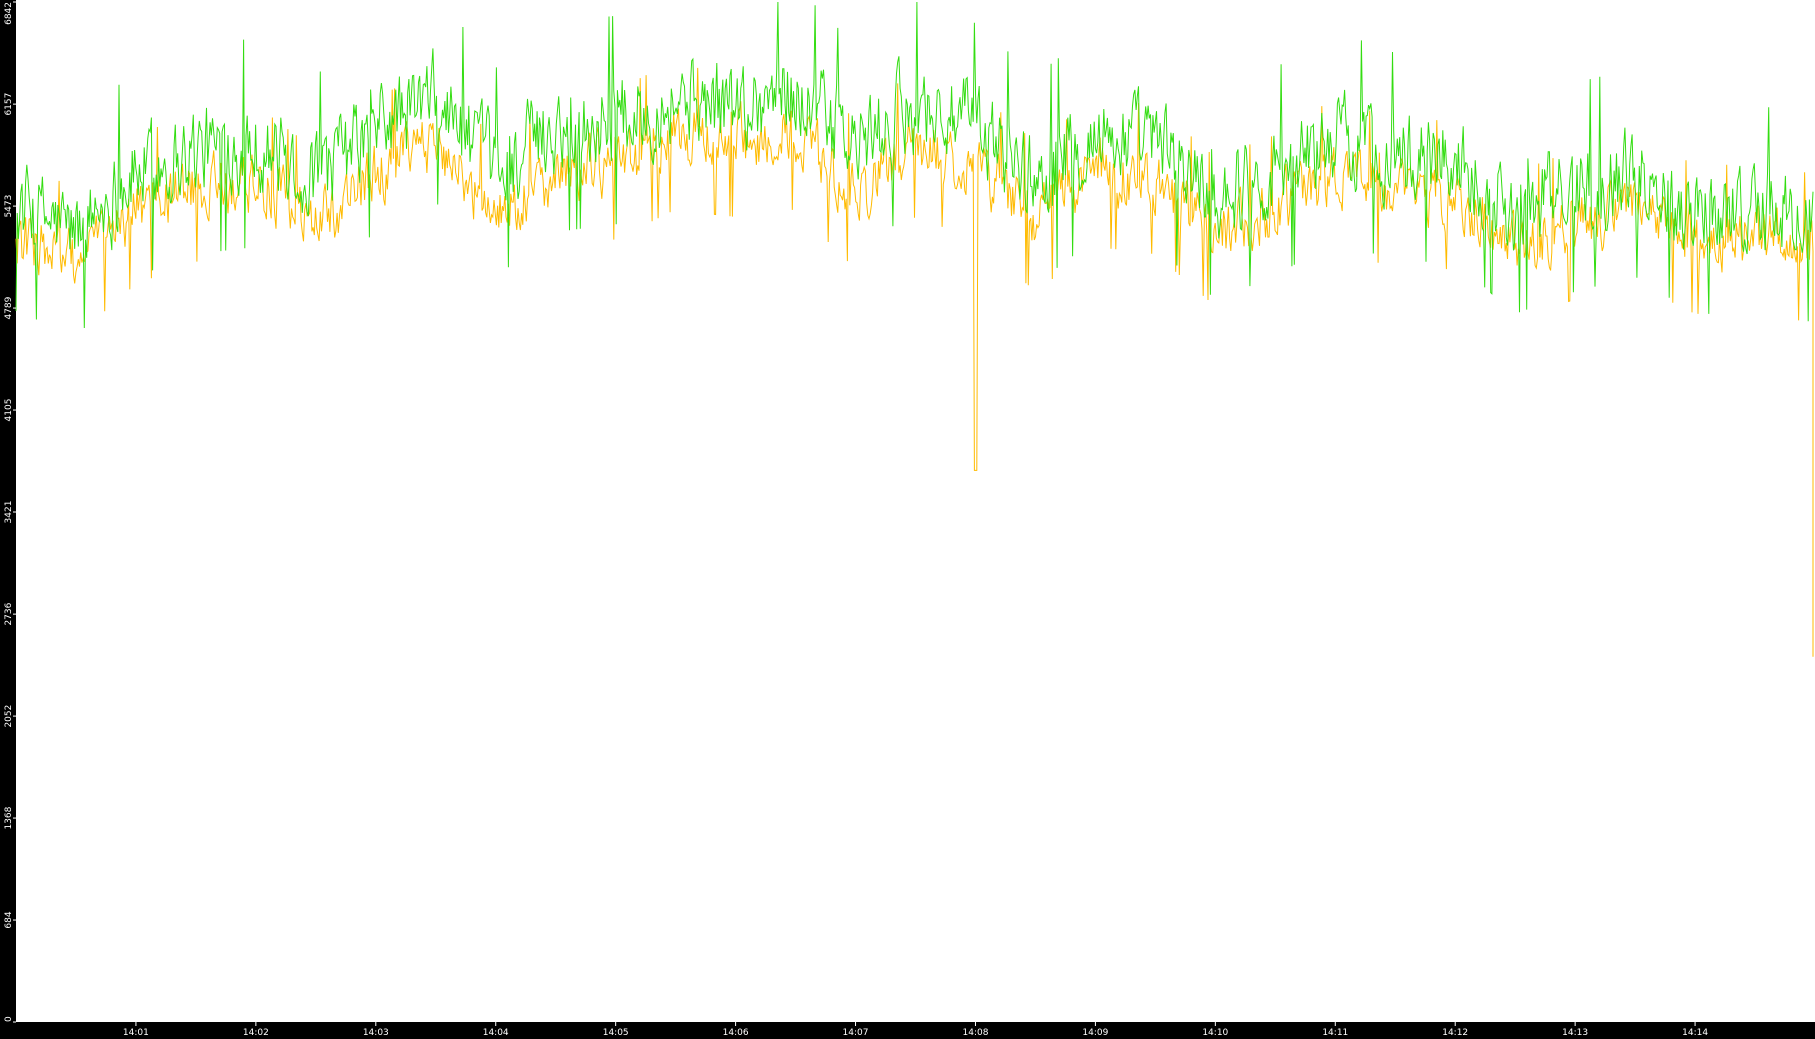 This screenshot has height=1039, width=1815. I want to click on y-tick-label: 2736, so click(9, 613).